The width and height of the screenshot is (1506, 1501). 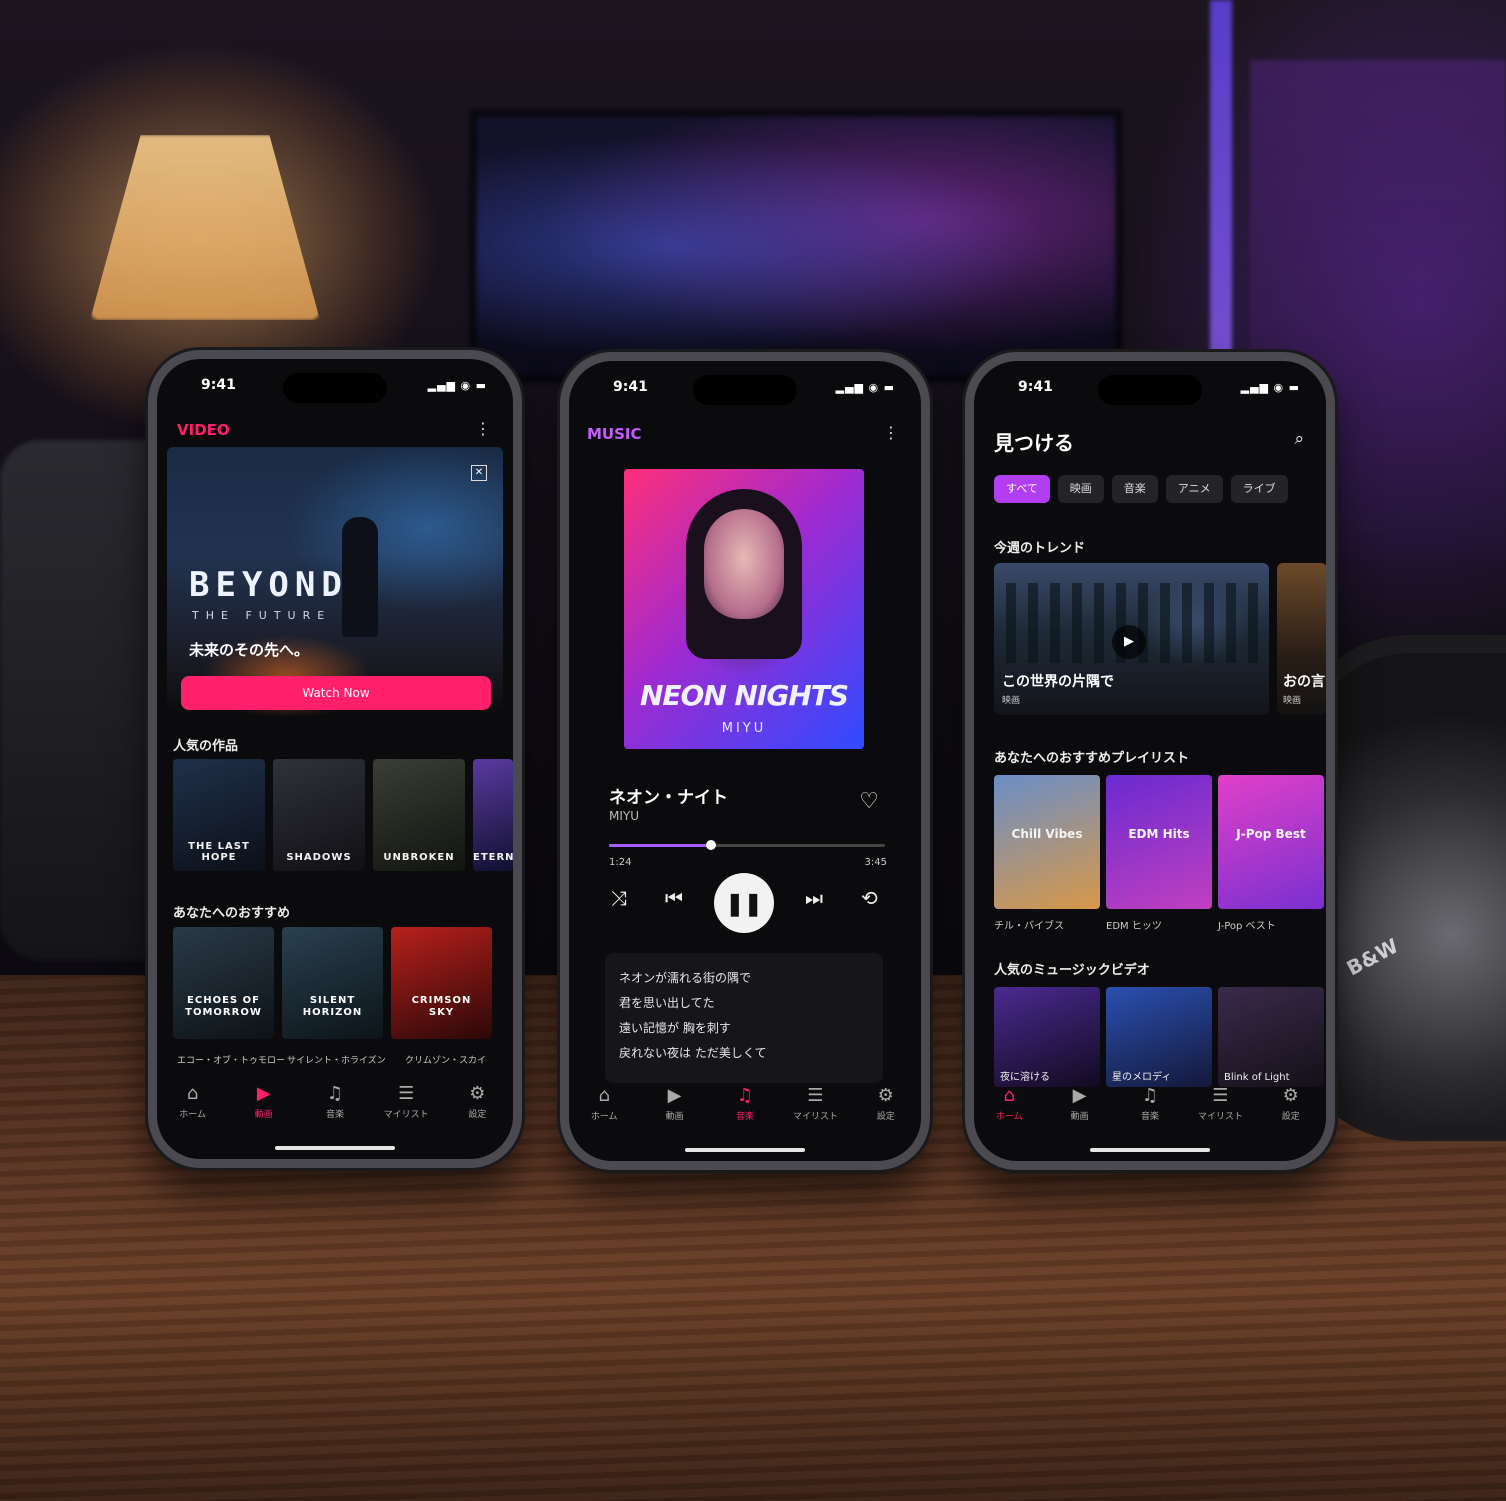 I want to click on mv-card: Blink of Light, so click(x=1271, y=1037).